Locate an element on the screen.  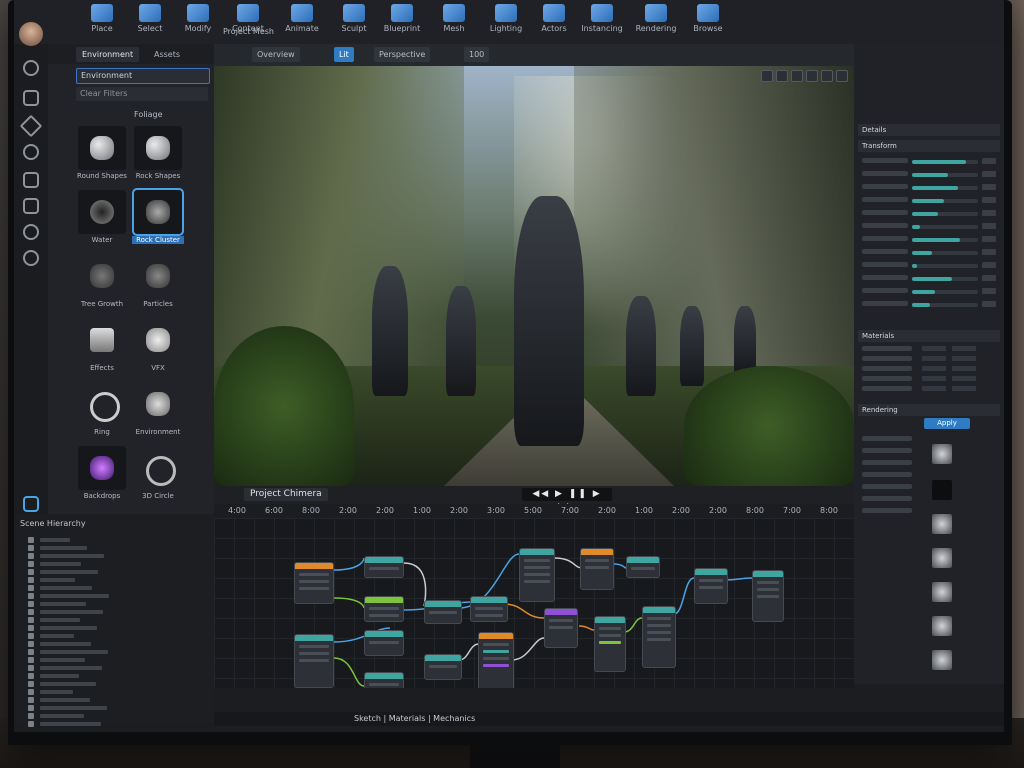
hero-character is located at coordinates (549, 321).